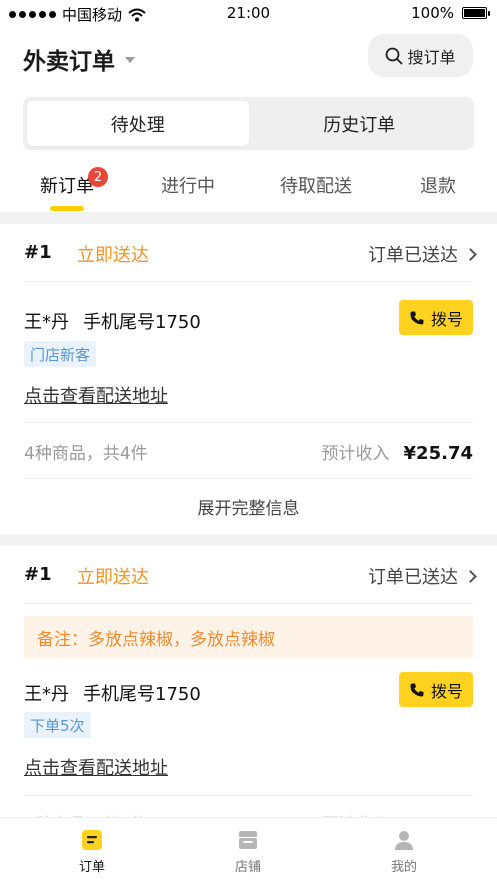  Describe the element at coordinates (394, 55) in the screenshot. I see `search-icon` at that location.